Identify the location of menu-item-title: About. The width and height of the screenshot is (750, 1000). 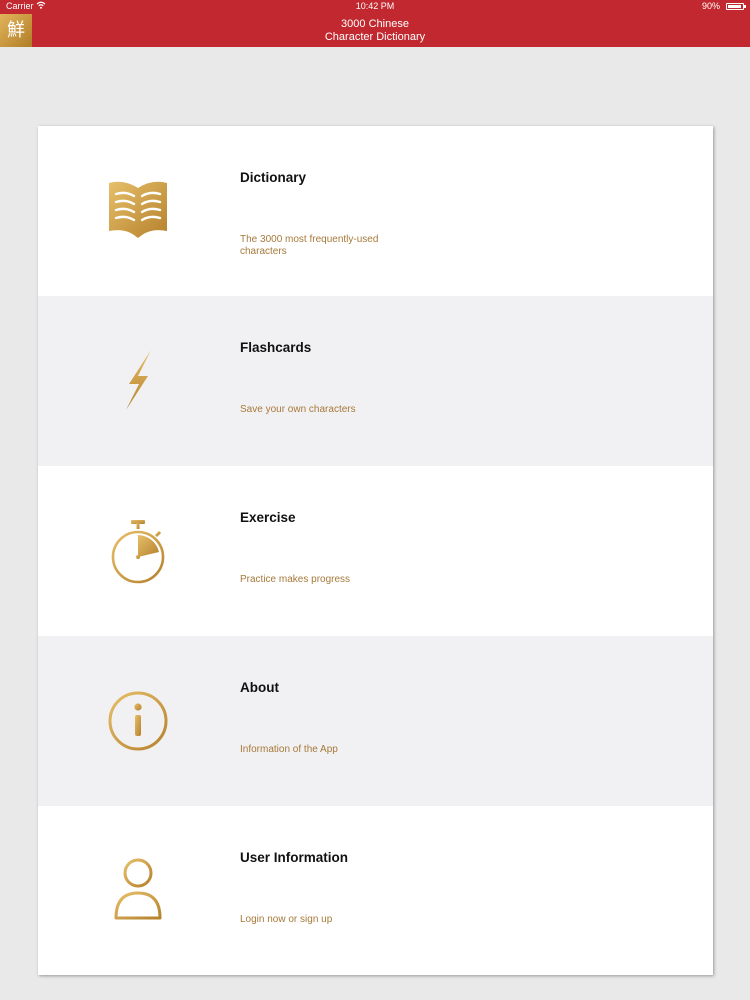
(259, 687).